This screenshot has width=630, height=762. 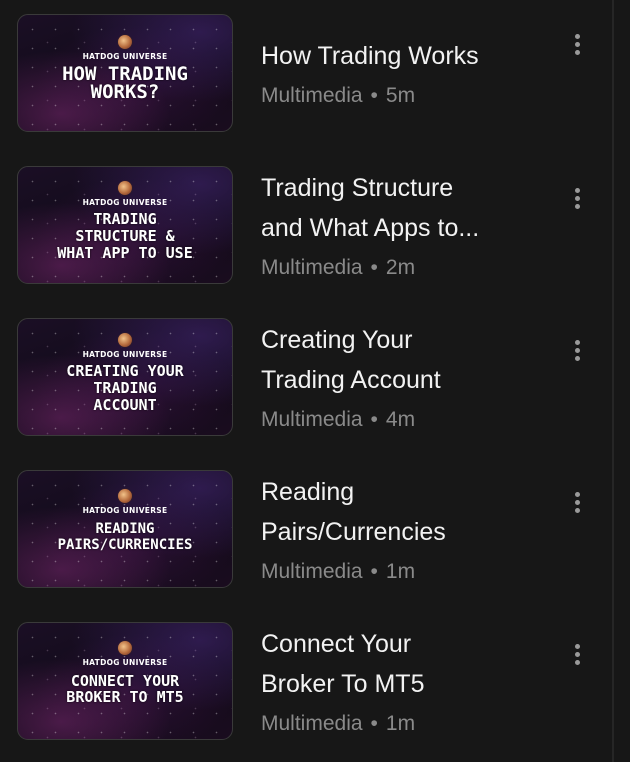 I want to click on video-title-line: Trading Account, so click(x=351, y=380).